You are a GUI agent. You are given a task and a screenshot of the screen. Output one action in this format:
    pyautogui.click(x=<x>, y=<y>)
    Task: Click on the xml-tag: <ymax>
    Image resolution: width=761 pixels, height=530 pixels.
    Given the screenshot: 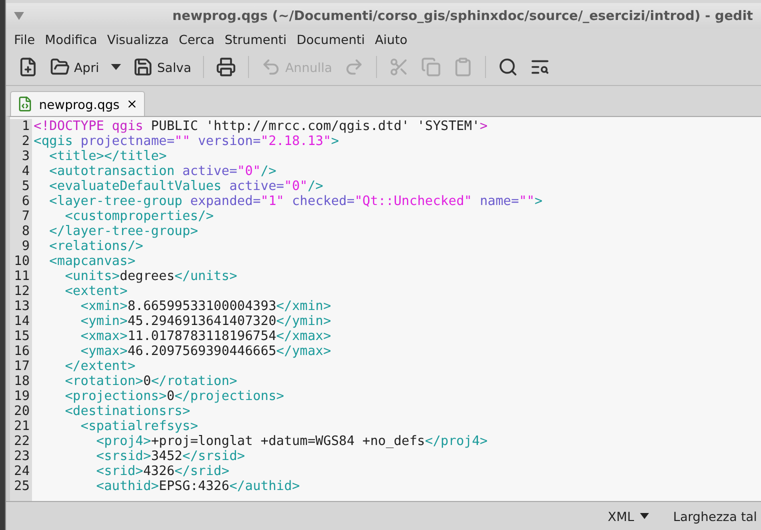 What is the action you would take?
    pyautogui.click(x=81, y=351)
    